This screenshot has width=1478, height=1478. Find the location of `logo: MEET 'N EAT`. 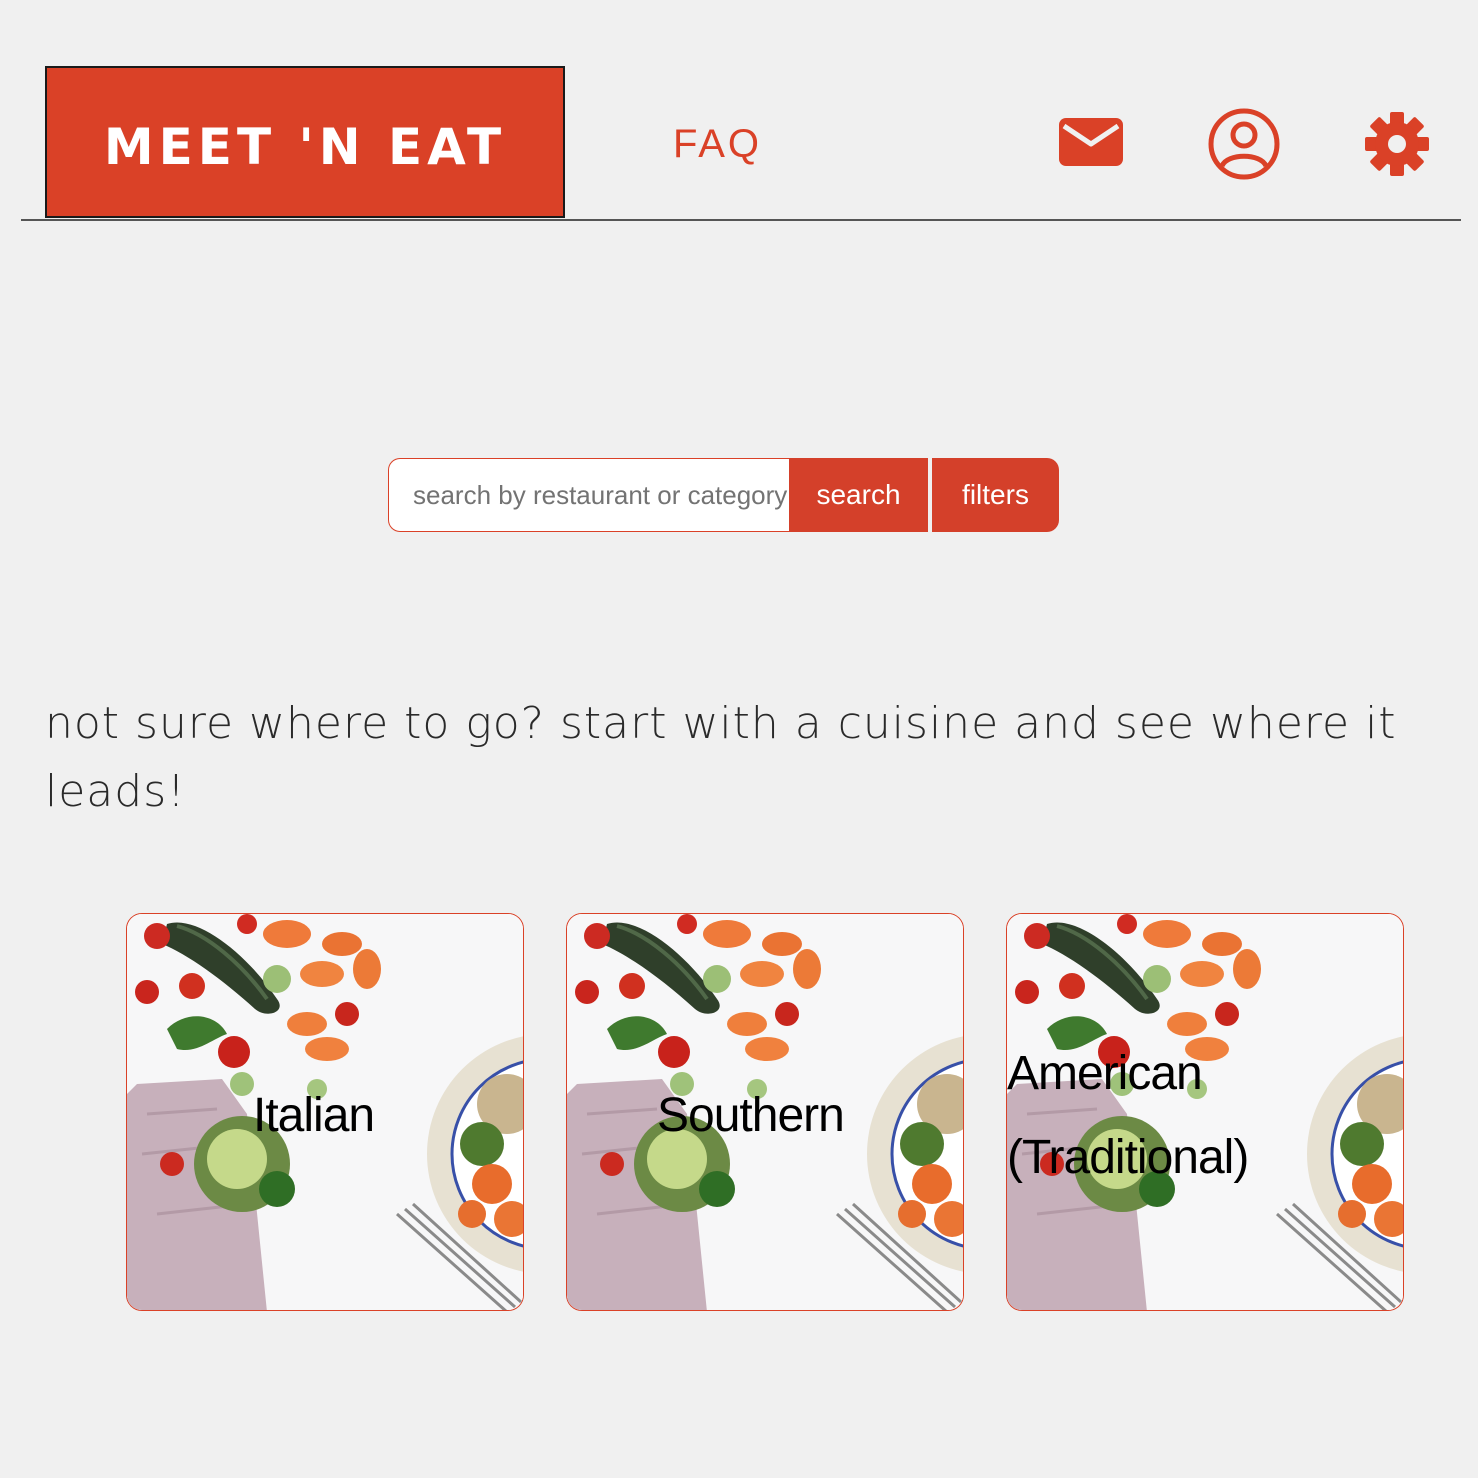

logo: MEET 'N EAT is located at coordinates (305, 142).